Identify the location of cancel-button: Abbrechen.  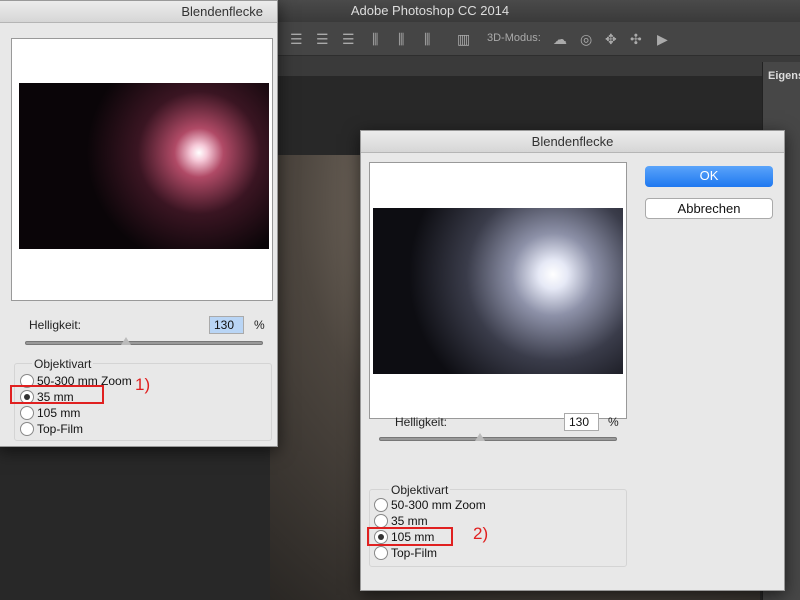
(709, 208).